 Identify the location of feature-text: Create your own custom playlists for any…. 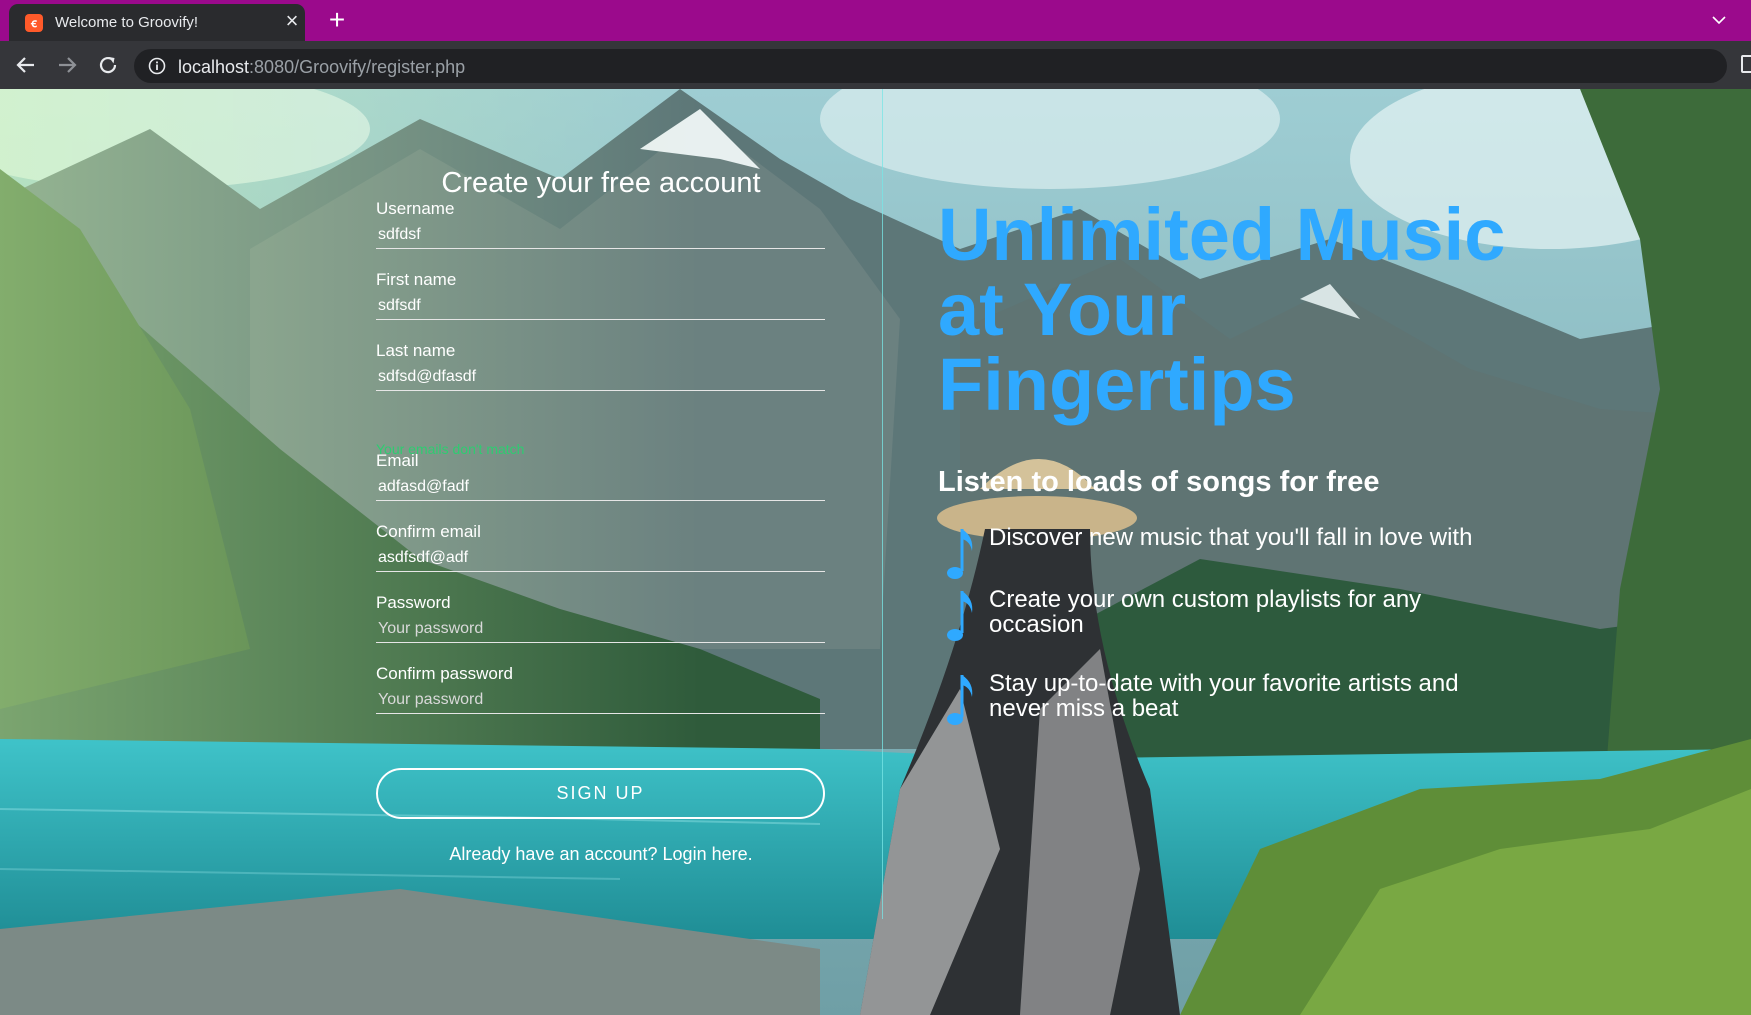
(1205, 612).